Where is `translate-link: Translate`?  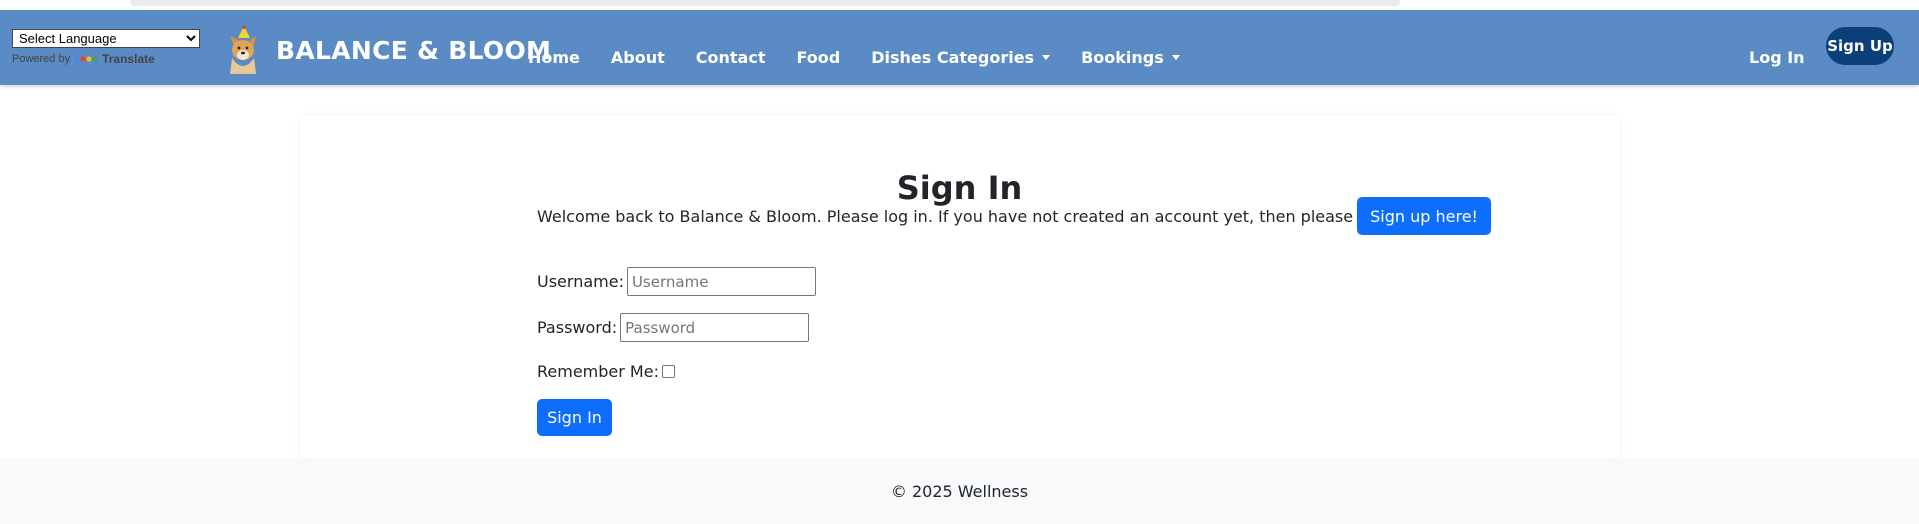
translate-link: Translate is located at coordinates (128, 59).